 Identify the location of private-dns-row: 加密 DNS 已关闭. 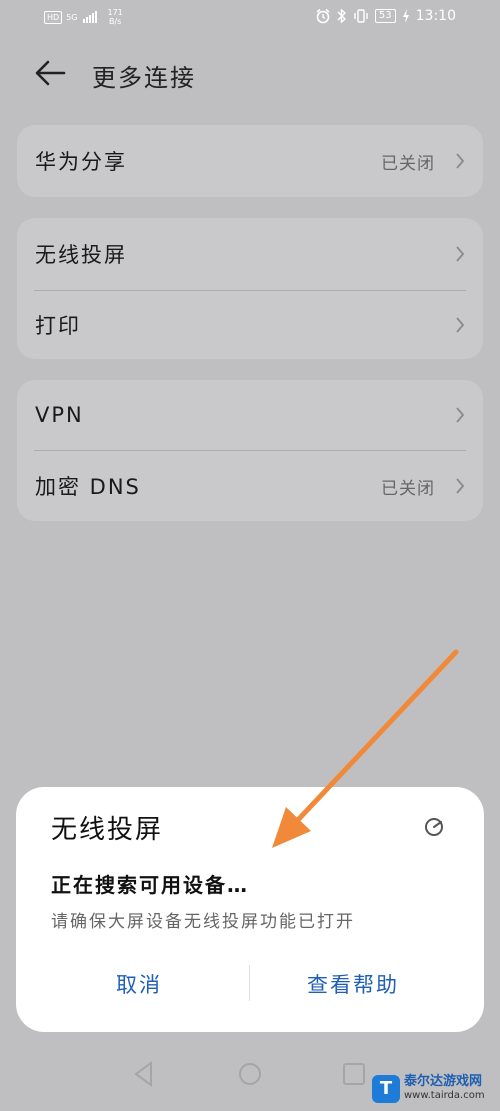
(250, 486).